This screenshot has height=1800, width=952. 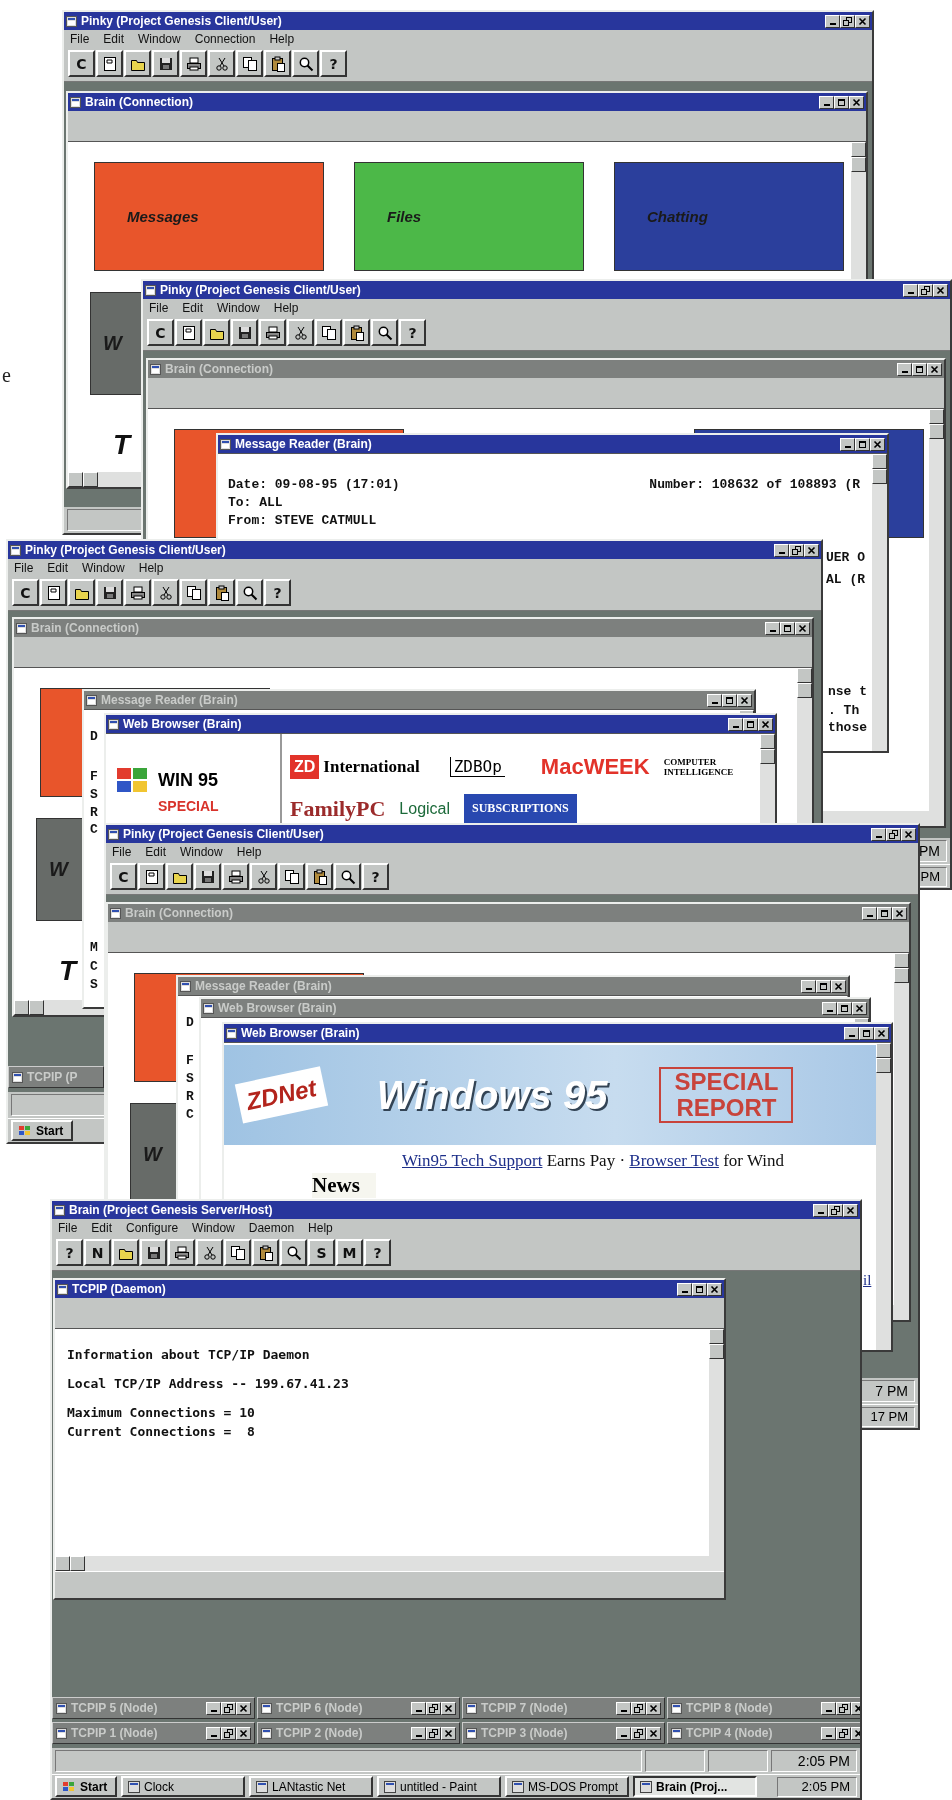 What do you see at coordinates (472, 1160) in the screenshot?
I see `link: Win95 Tech Support` at bounding box center [472, 1160].